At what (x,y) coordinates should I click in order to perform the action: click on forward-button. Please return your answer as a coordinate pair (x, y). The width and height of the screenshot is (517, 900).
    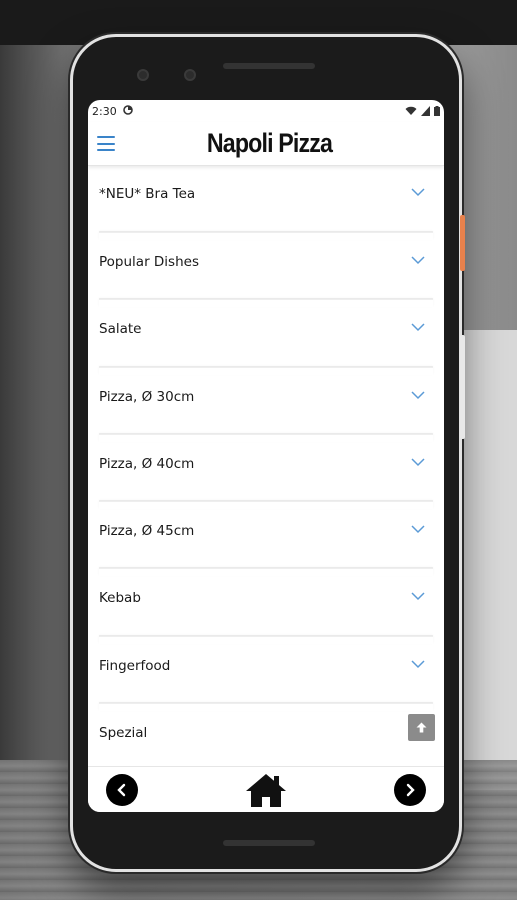
    Looking at the image, I should click on (410, 789).